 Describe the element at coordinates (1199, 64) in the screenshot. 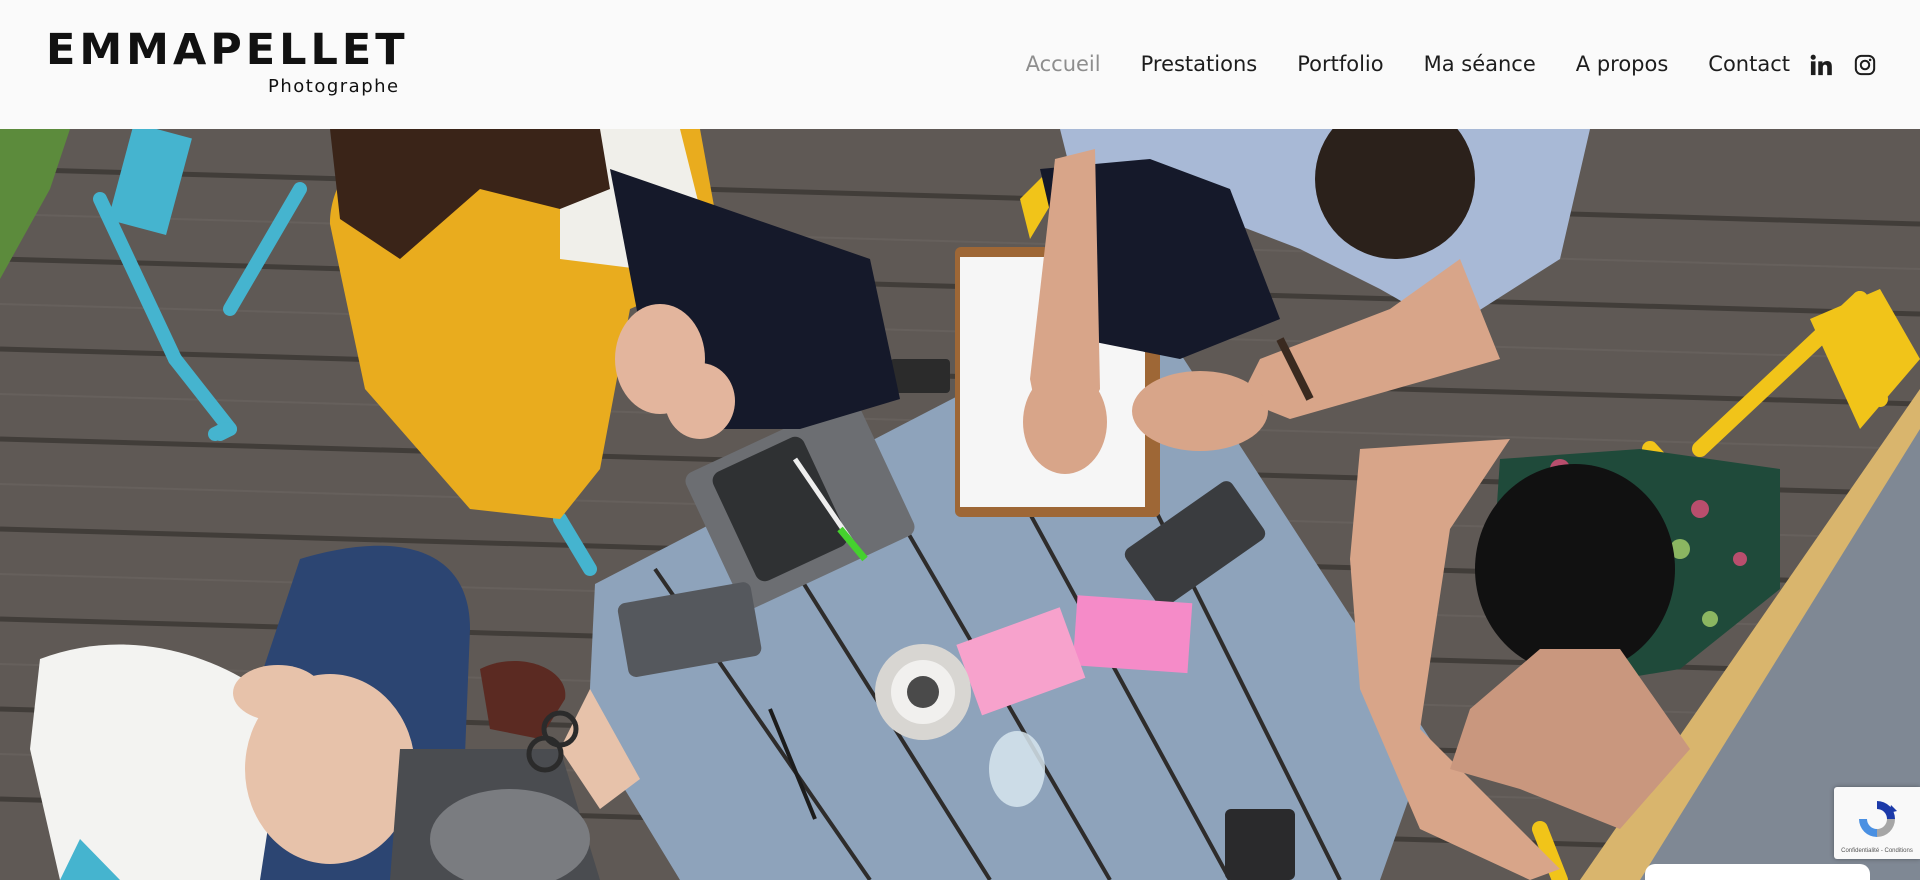

I see `nav-item-prestations: Prestations` at that location.